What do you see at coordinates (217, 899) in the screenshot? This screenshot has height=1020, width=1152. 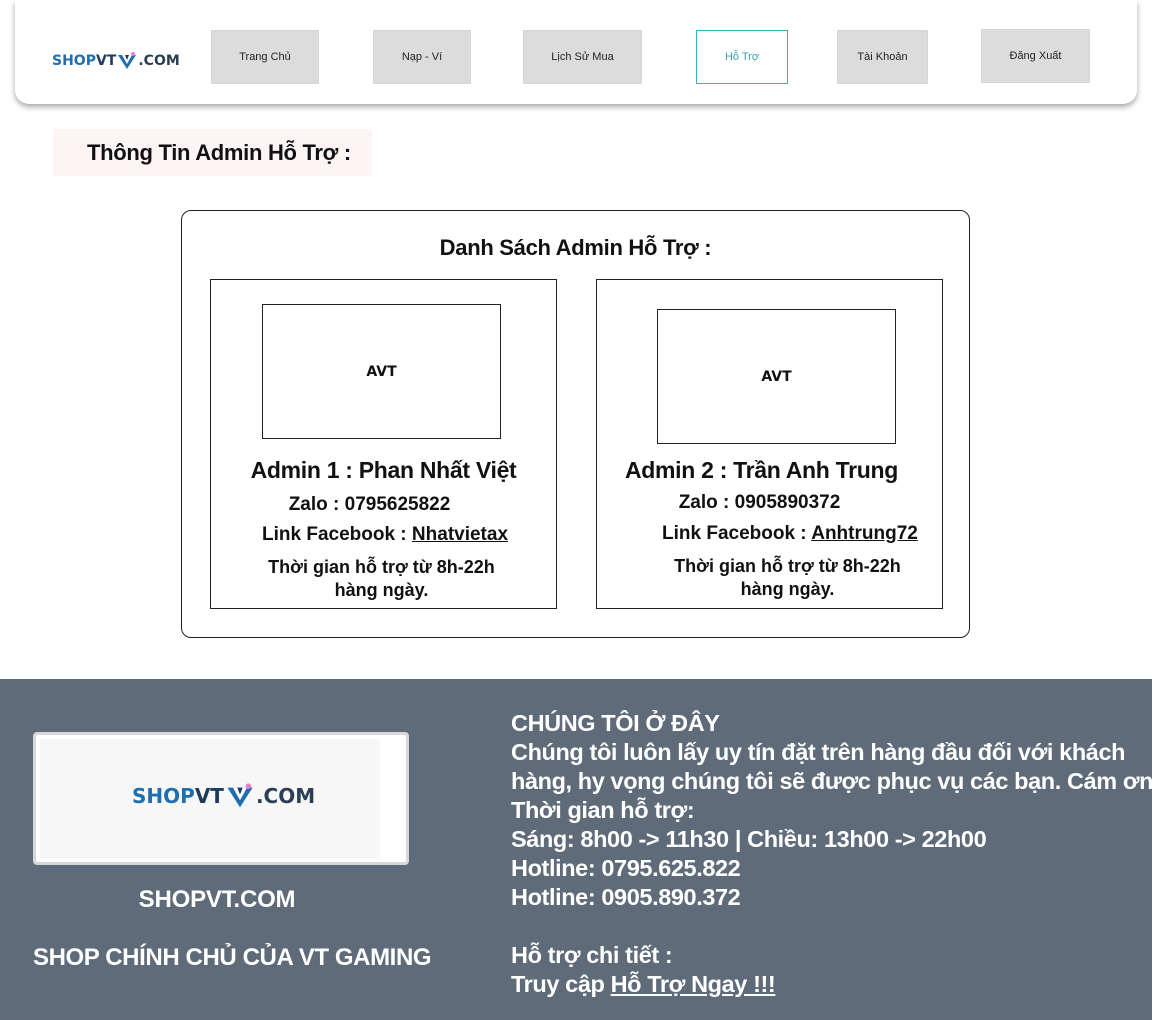 I see `footer-brand-name: SHOPVT.COM` at bounding box center [217, 899].